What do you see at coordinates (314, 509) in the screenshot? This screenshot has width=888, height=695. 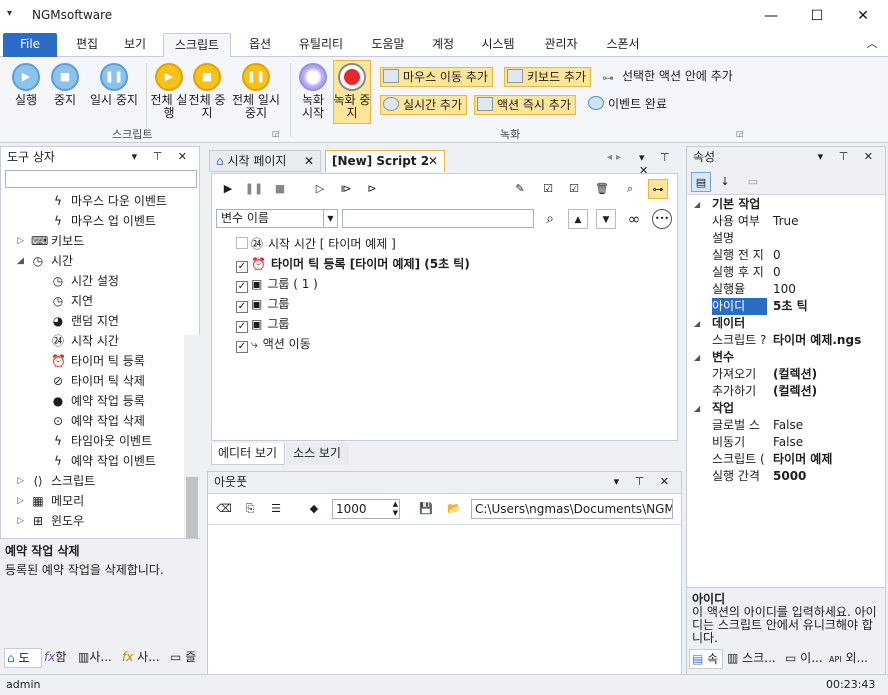 I see `eraser-icon: ◆` at bounding box center [314, 509].